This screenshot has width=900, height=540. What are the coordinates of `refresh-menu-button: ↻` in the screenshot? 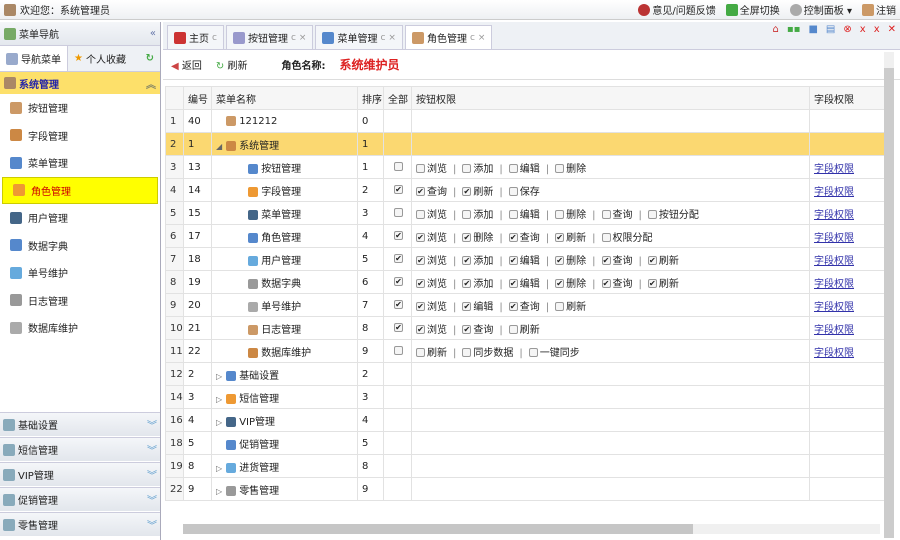 It's located at (150, 58).